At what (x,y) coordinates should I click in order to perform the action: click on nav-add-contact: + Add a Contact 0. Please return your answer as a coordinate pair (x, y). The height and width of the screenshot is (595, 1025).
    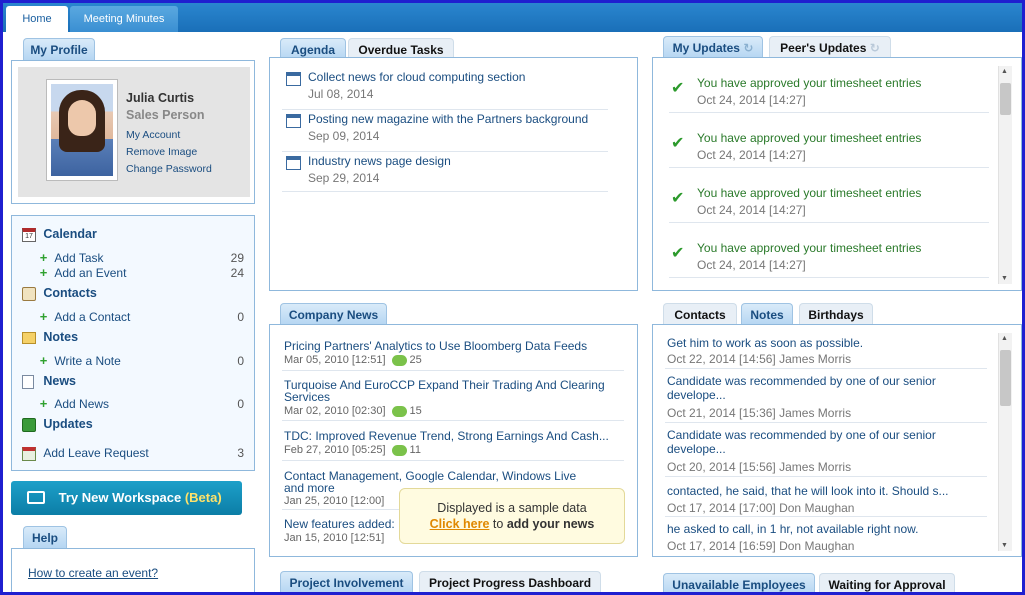
    Looking at the image, I should click on (133, 317).